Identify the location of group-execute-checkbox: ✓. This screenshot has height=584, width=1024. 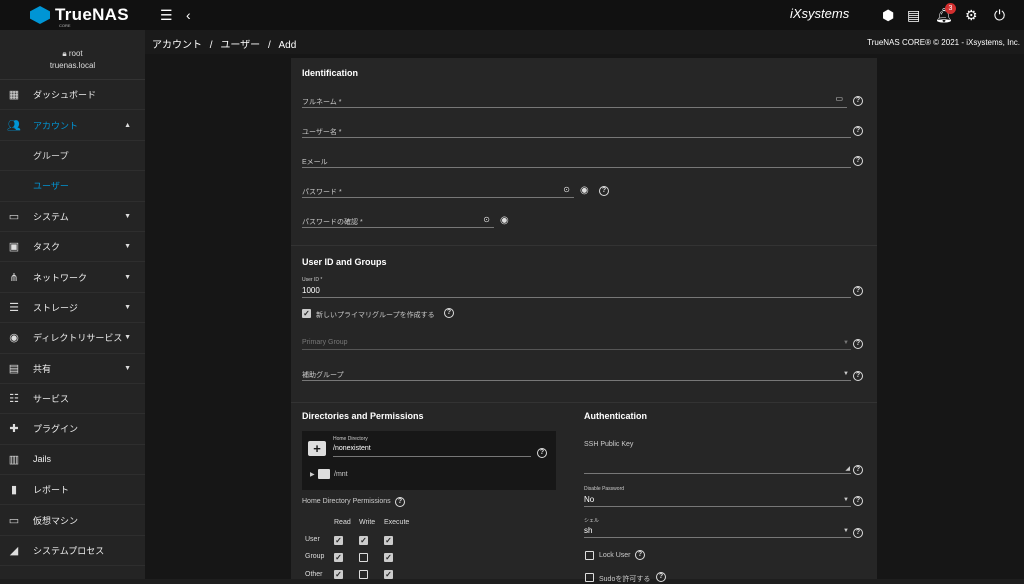
(388, 557).